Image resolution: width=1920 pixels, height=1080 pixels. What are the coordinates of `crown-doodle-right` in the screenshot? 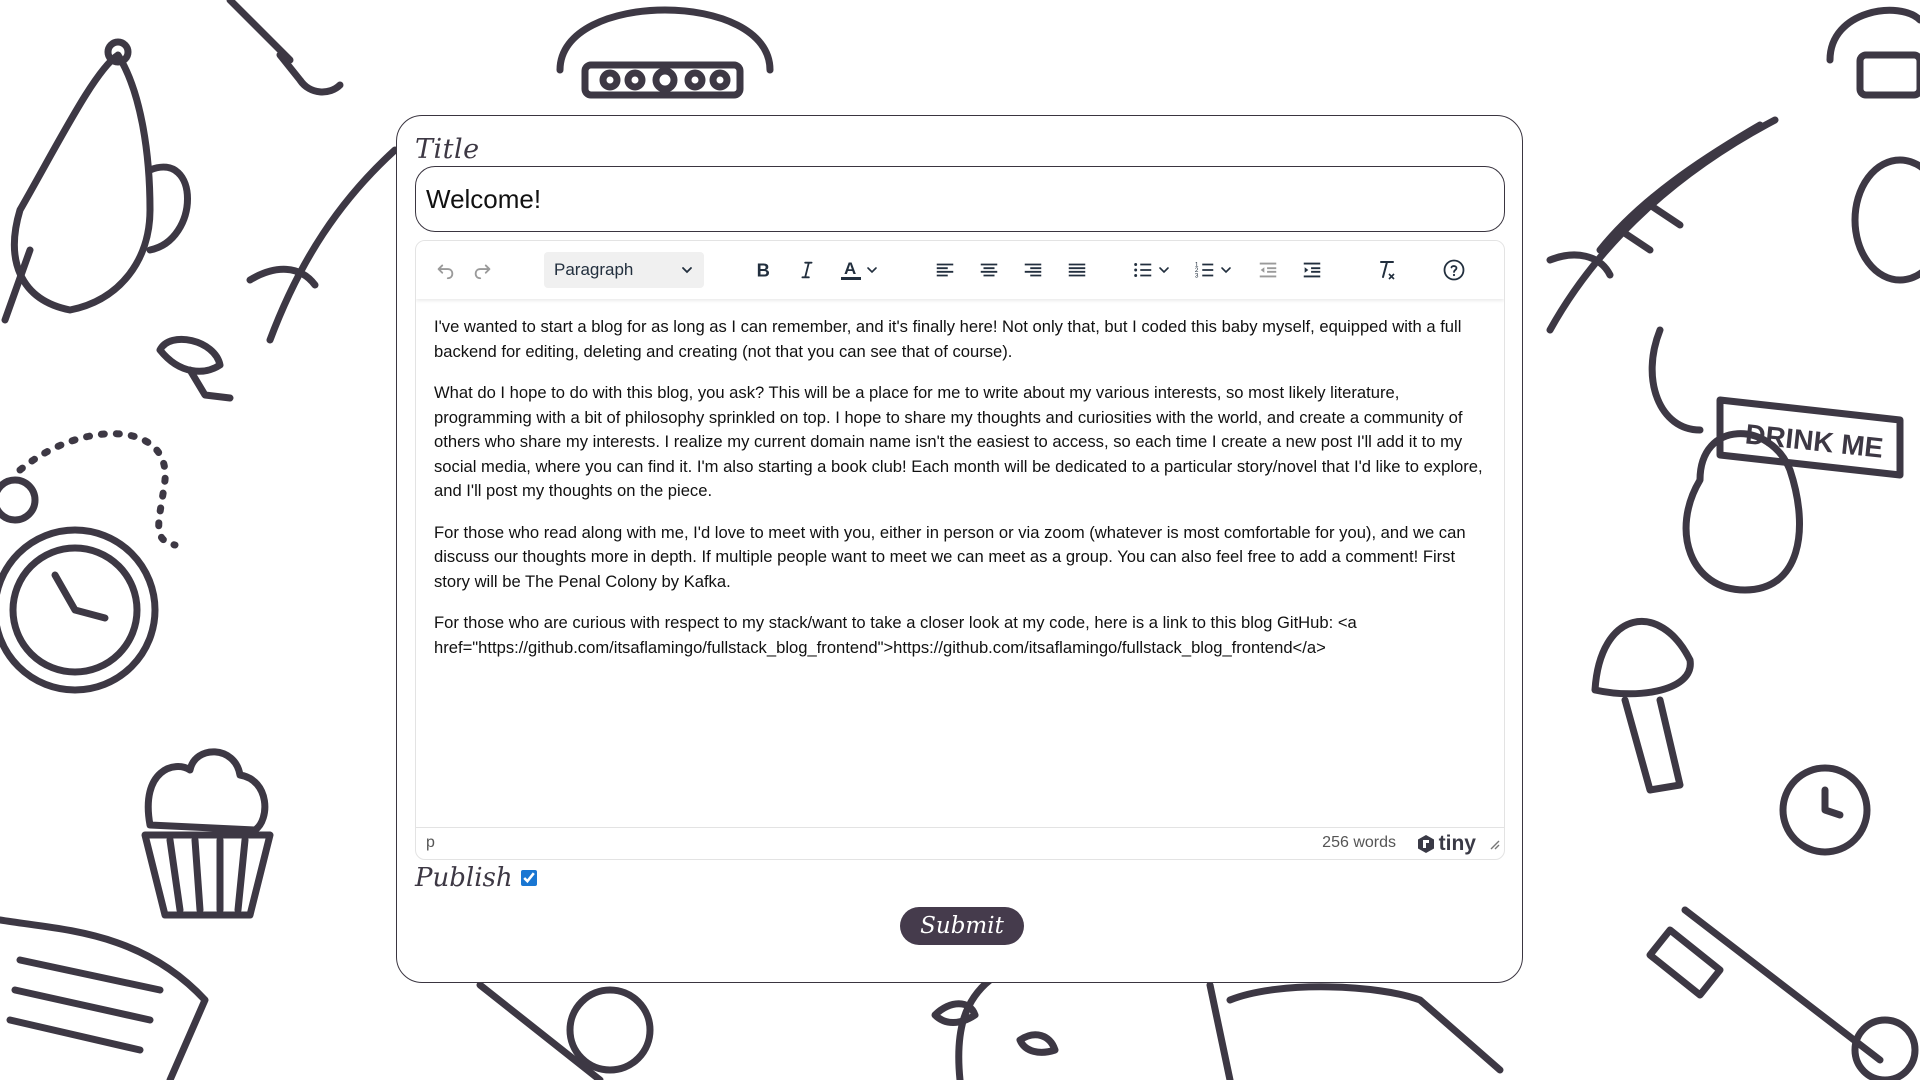 It's located at (1873, 52).